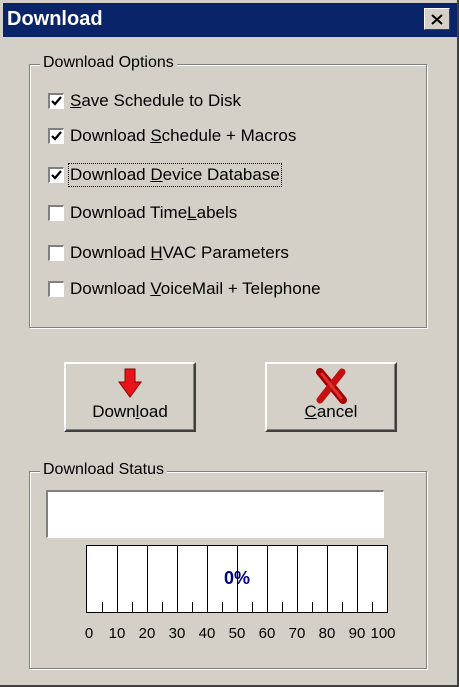  Describe the element at coordinates (177, 633) in the screenshot. I see `progress-scale-label: 30` at that location.